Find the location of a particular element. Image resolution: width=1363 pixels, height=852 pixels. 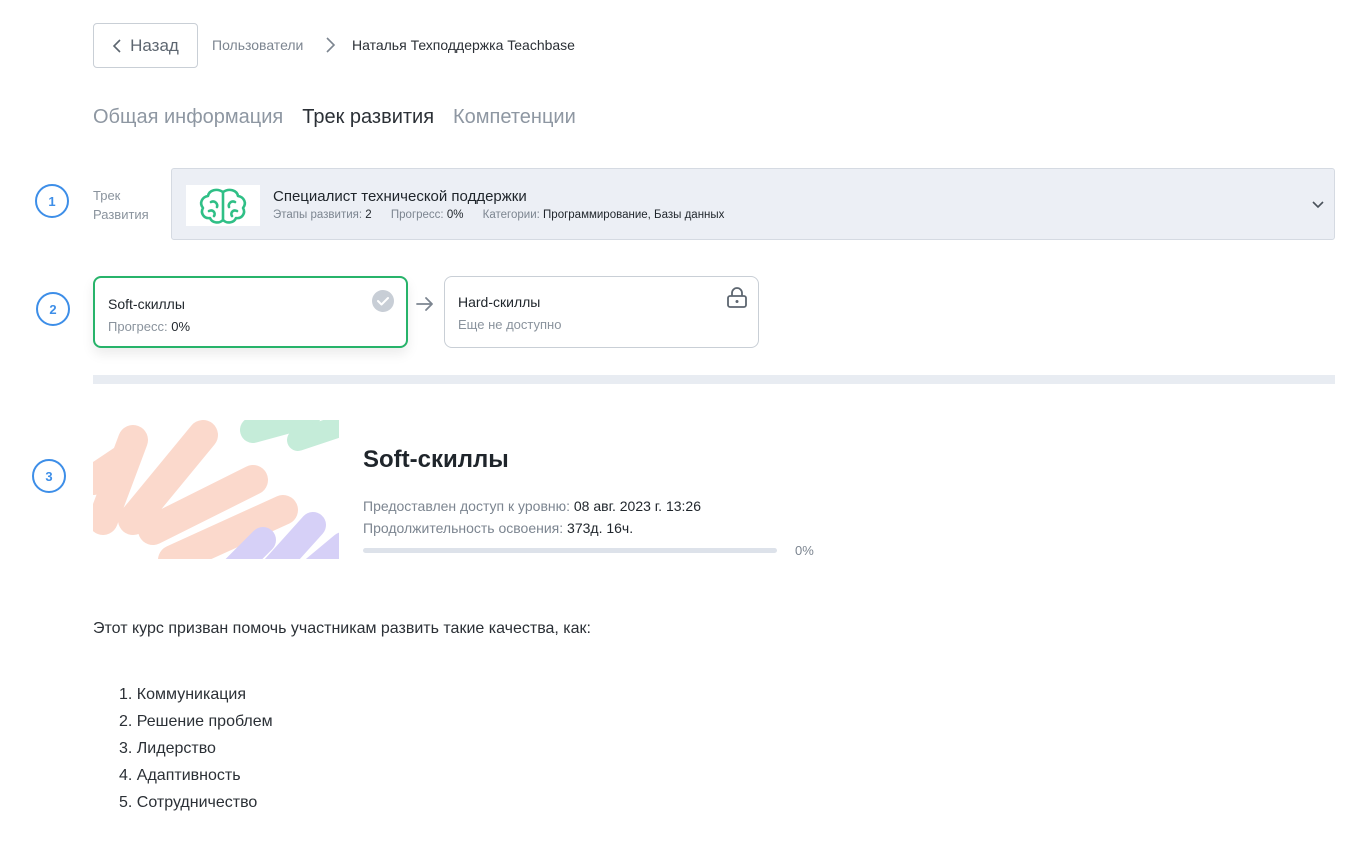

section-divider is located at coordinates (714, 379).